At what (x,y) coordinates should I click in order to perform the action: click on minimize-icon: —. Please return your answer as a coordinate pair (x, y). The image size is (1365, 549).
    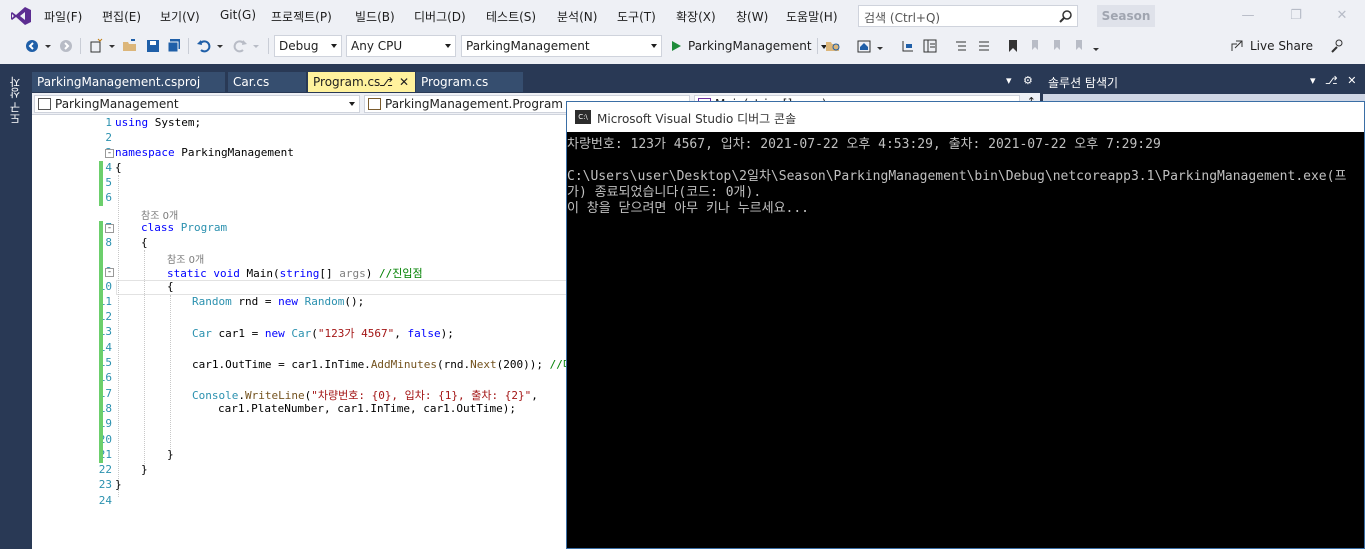
    Looking at the image, I should click on (1248, 16).